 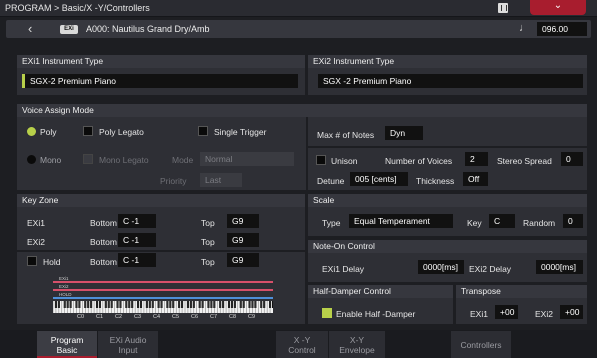 What do you see at coordinates (344, 161) in the screenshot?
I see `unison-label: Unison` at bounding box center [344, 161].